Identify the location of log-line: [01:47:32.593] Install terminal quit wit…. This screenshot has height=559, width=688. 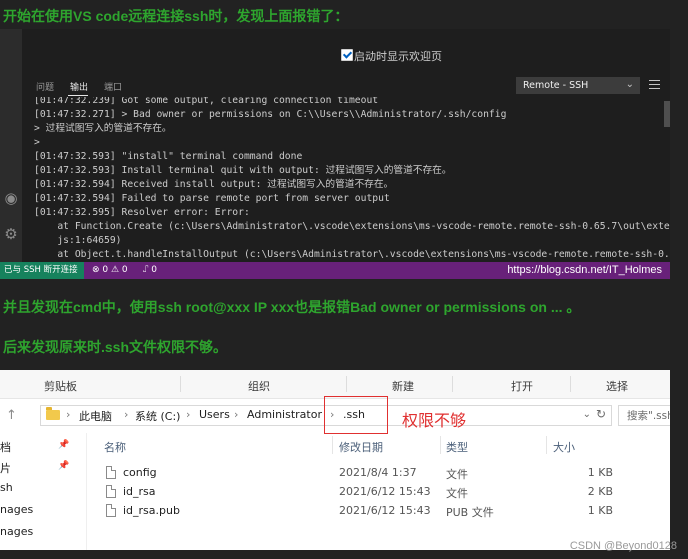
(243, 170).